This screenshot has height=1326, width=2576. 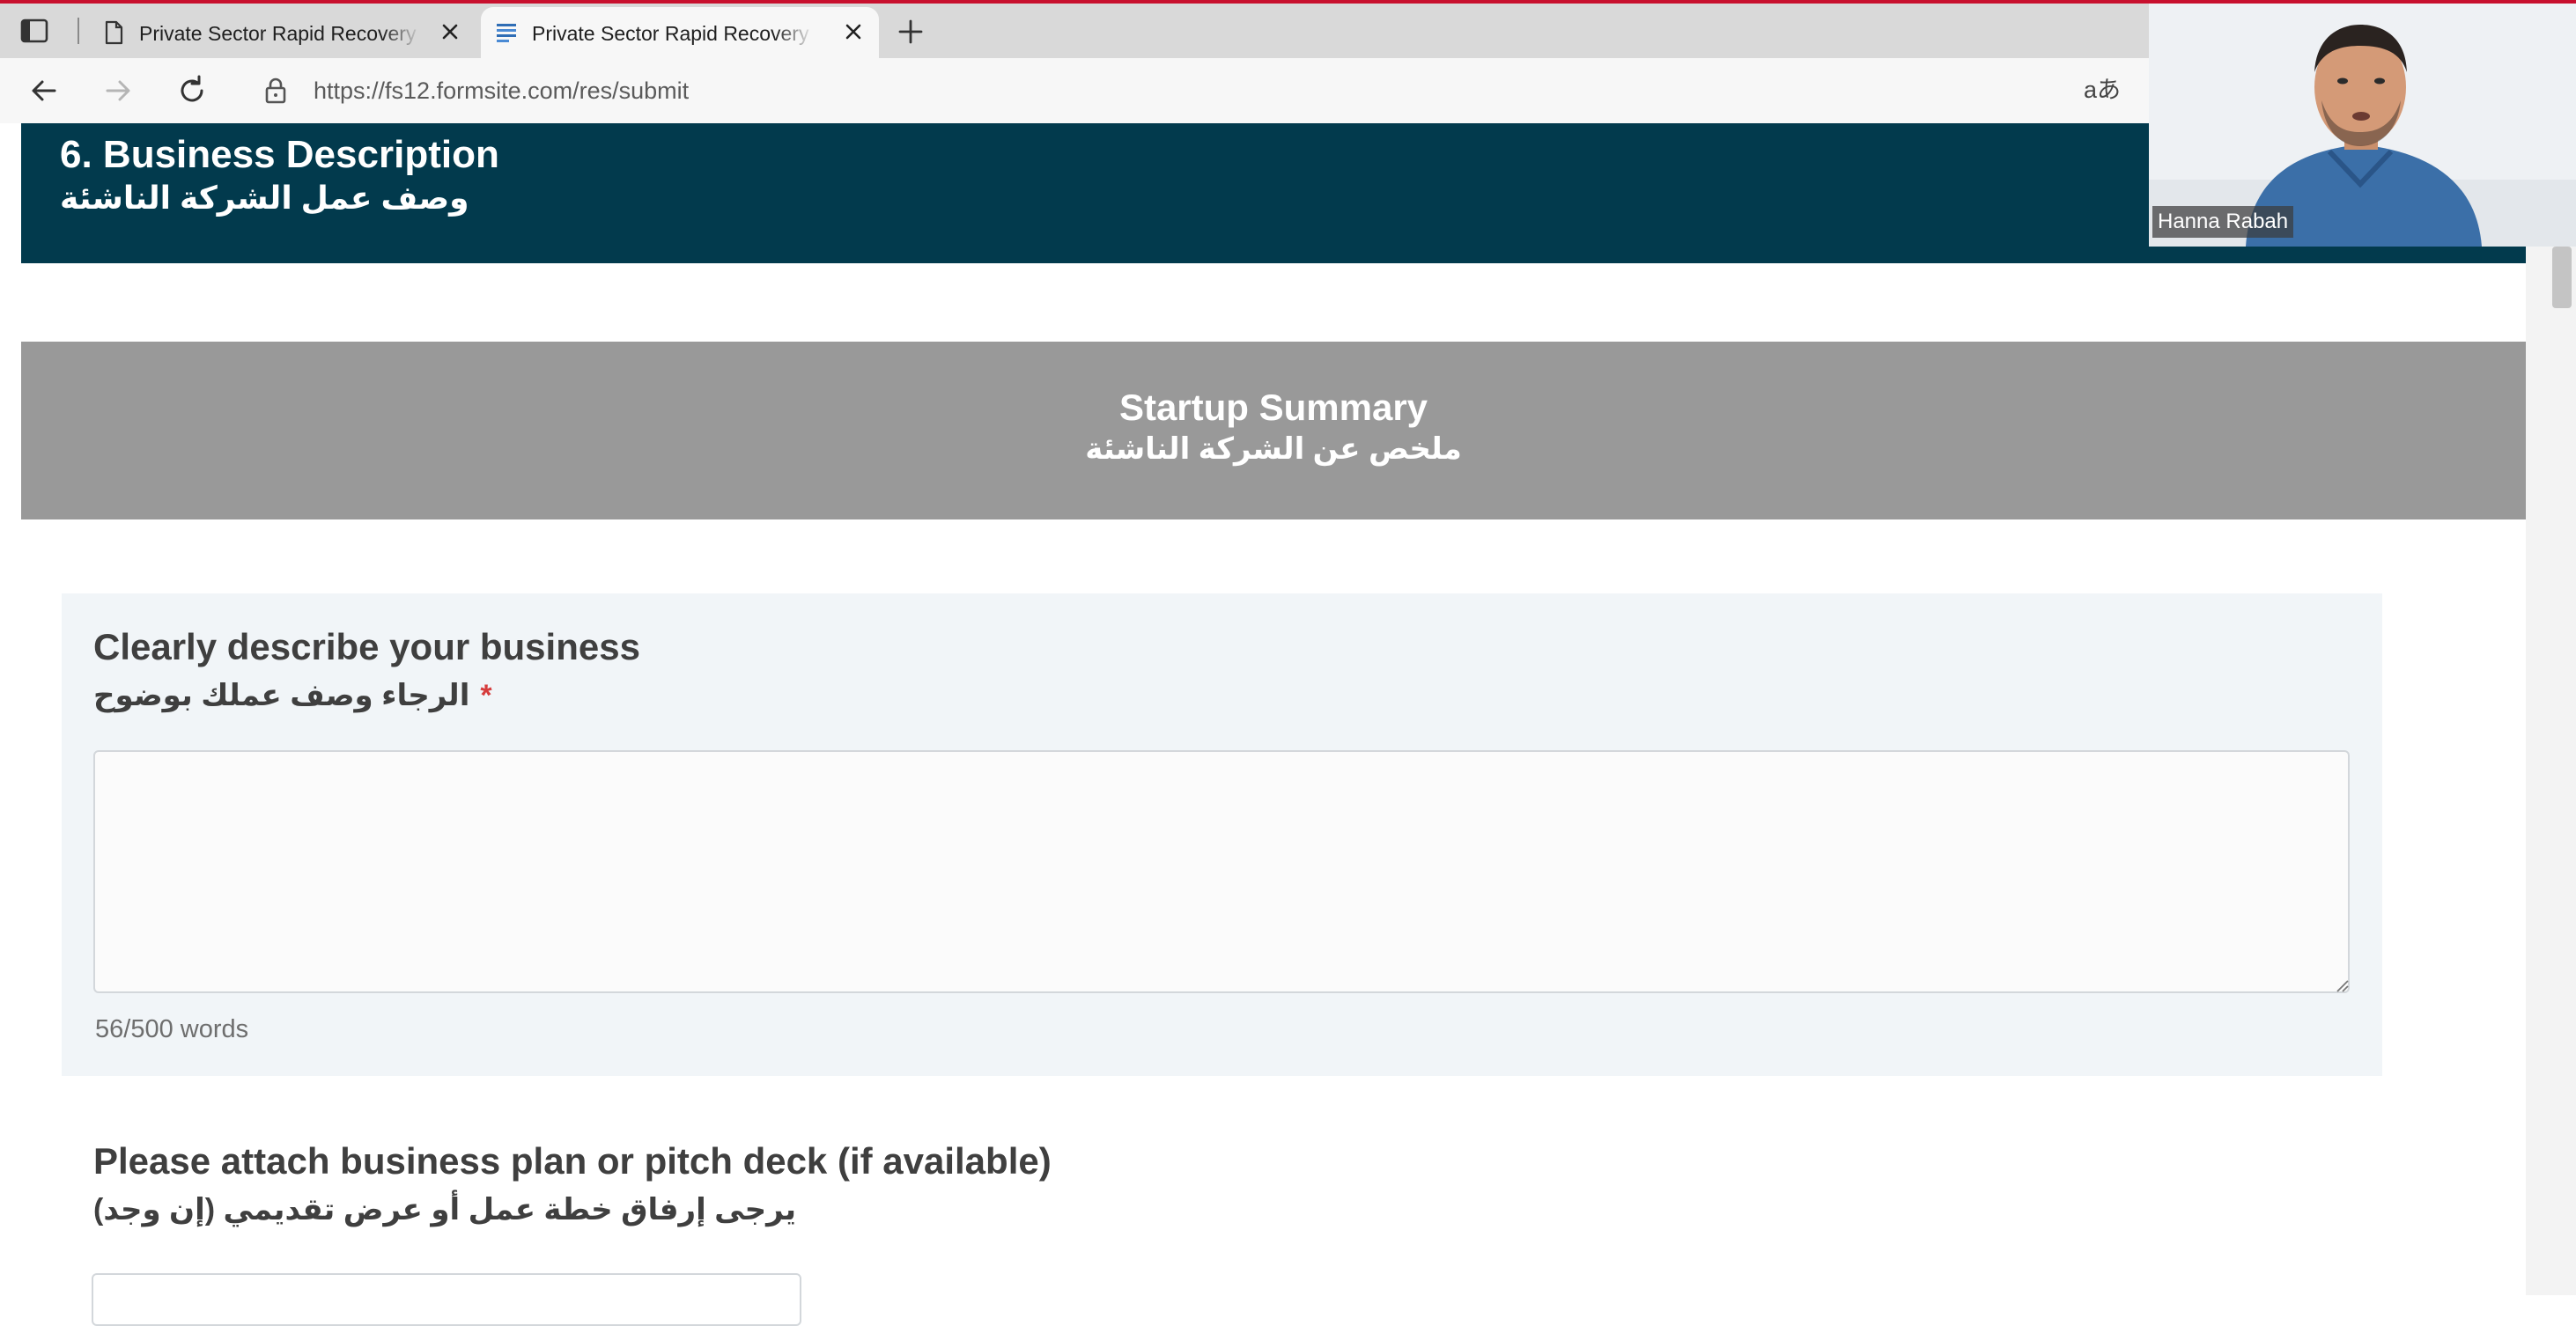 What do you see at coordinates (113, 32) in the screenshot?
I see `document-icon` at bounding box center [113, 32].